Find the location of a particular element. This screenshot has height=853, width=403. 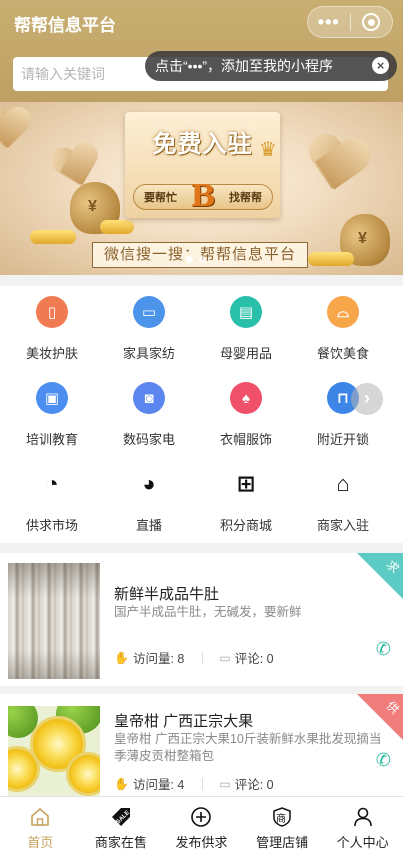

tab-label: 管理店铺 is located at coordinates (282, 842).